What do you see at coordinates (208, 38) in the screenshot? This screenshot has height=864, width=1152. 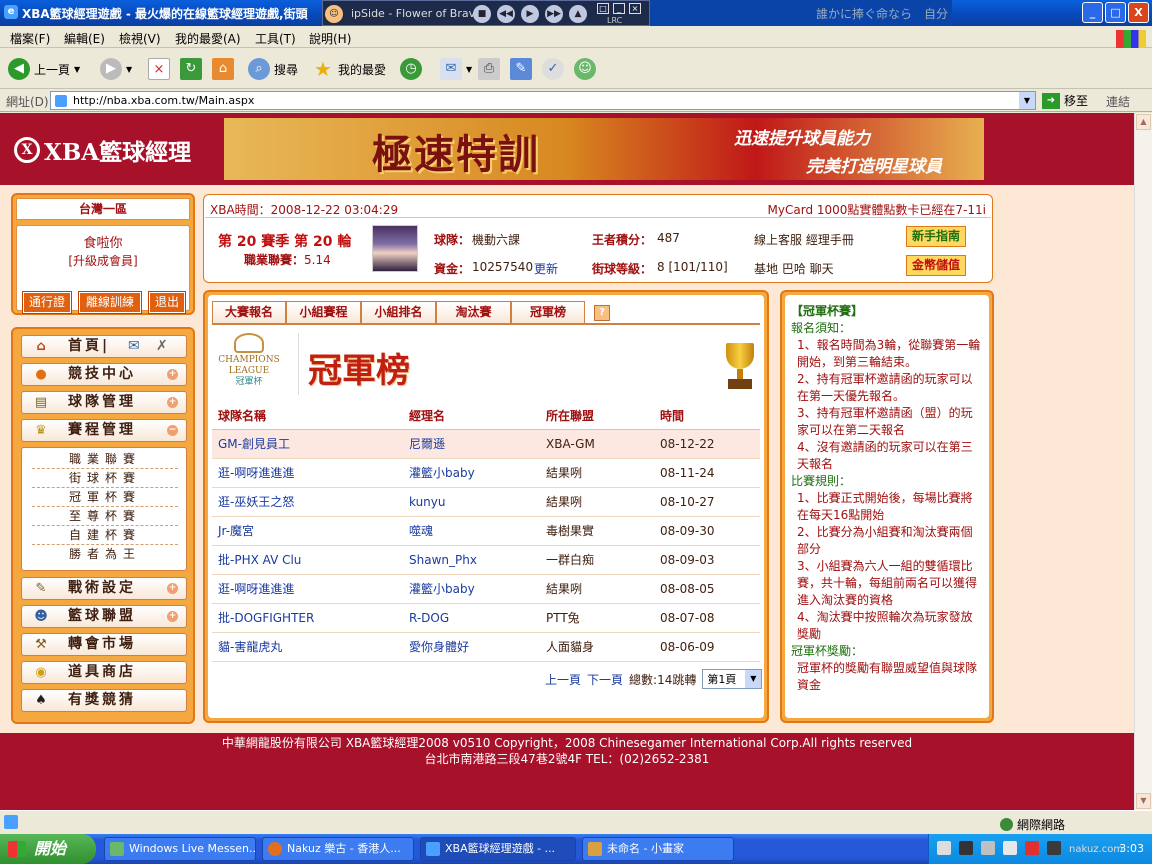 I see `menu-favorites: 我的最愛(A)` at bounding box center [208, 38].